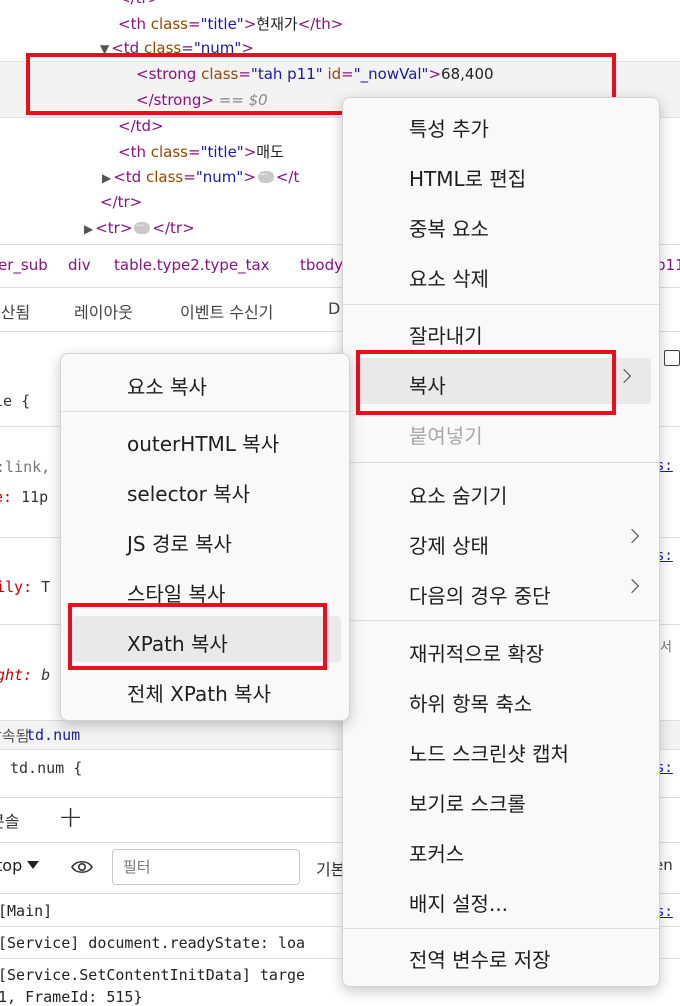  I want to click on console-message: [Main], so click(26, 911).